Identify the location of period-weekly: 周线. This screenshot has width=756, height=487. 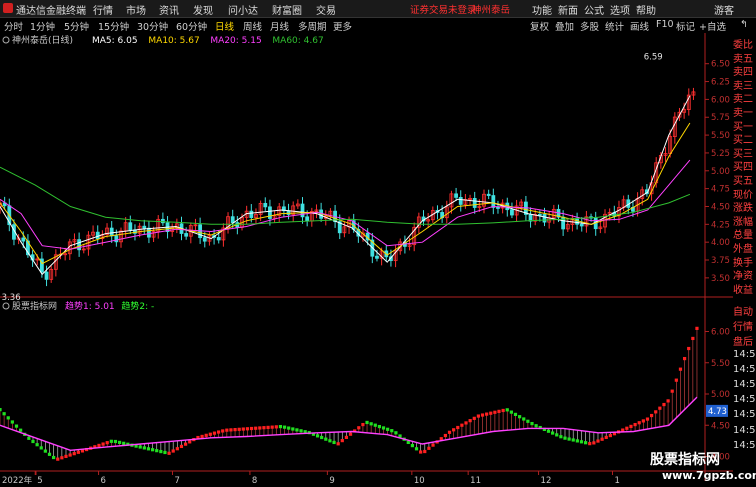
(252, 26).